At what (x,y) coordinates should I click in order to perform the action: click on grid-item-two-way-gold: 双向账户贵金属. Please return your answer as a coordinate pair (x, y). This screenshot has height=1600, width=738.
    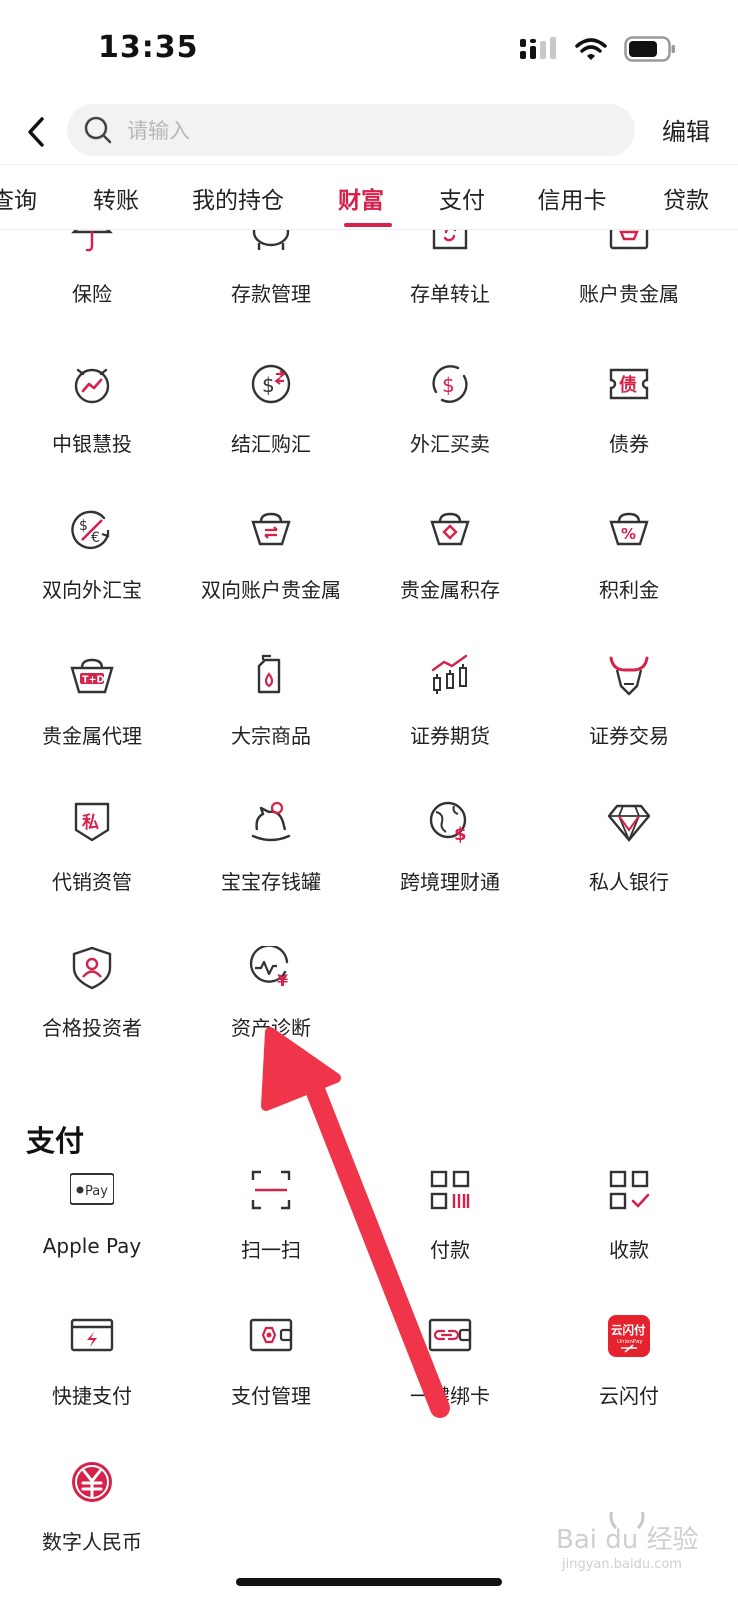
    Looking at the image, I should click on (271, 568).